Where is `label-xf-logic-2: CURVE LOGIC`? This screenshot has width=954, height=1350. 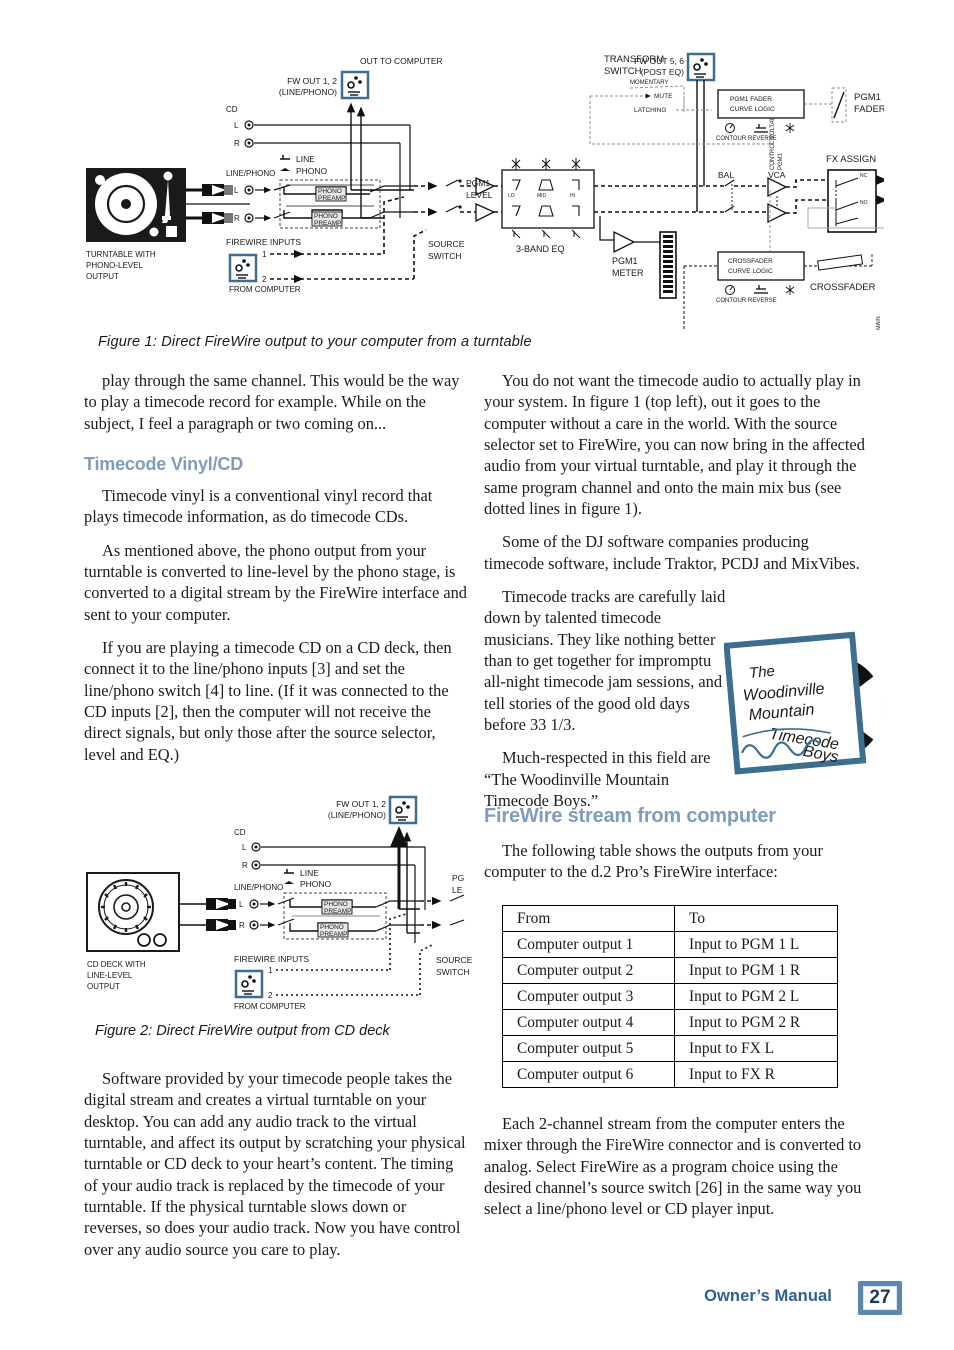 label-xf-logic-2: CURVE LOGIC is located at coordinates (750, 271).